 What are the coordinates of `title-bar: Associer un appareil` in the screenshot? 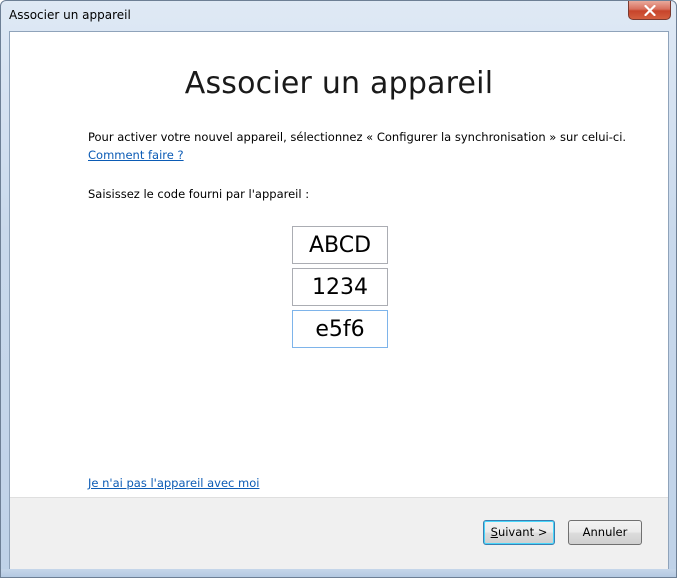 It's located at (338, 16).